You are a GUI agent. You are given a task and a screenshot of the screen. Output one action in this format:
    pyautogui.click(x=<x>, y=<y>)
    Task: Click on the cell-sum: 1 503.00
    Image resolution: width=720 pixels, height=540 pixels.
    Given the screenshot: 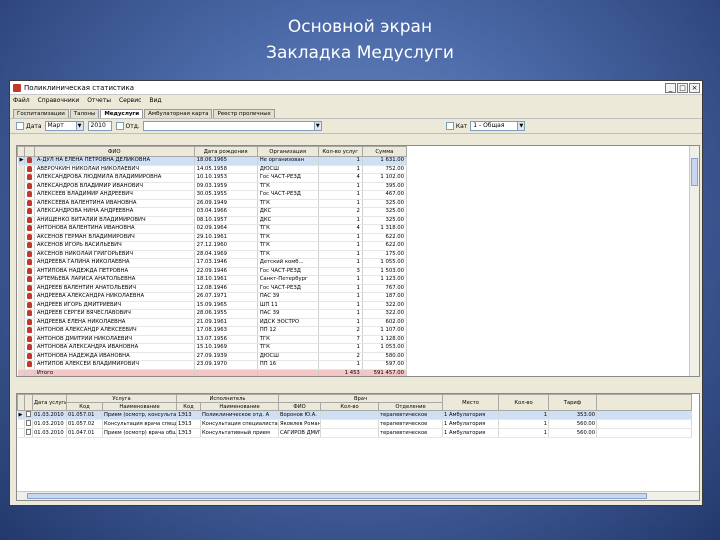 What is the action you would take?
    pyautogui.click(x=385, y=271)
    